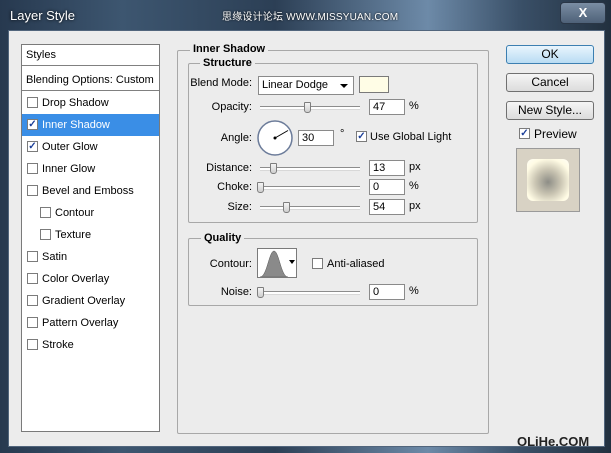 This screenshot has width=611, height=453. Describe the element at coordinates (356, 264) in the screenshot. I see `anti-aliased-label: Anti-aliased` at that location.